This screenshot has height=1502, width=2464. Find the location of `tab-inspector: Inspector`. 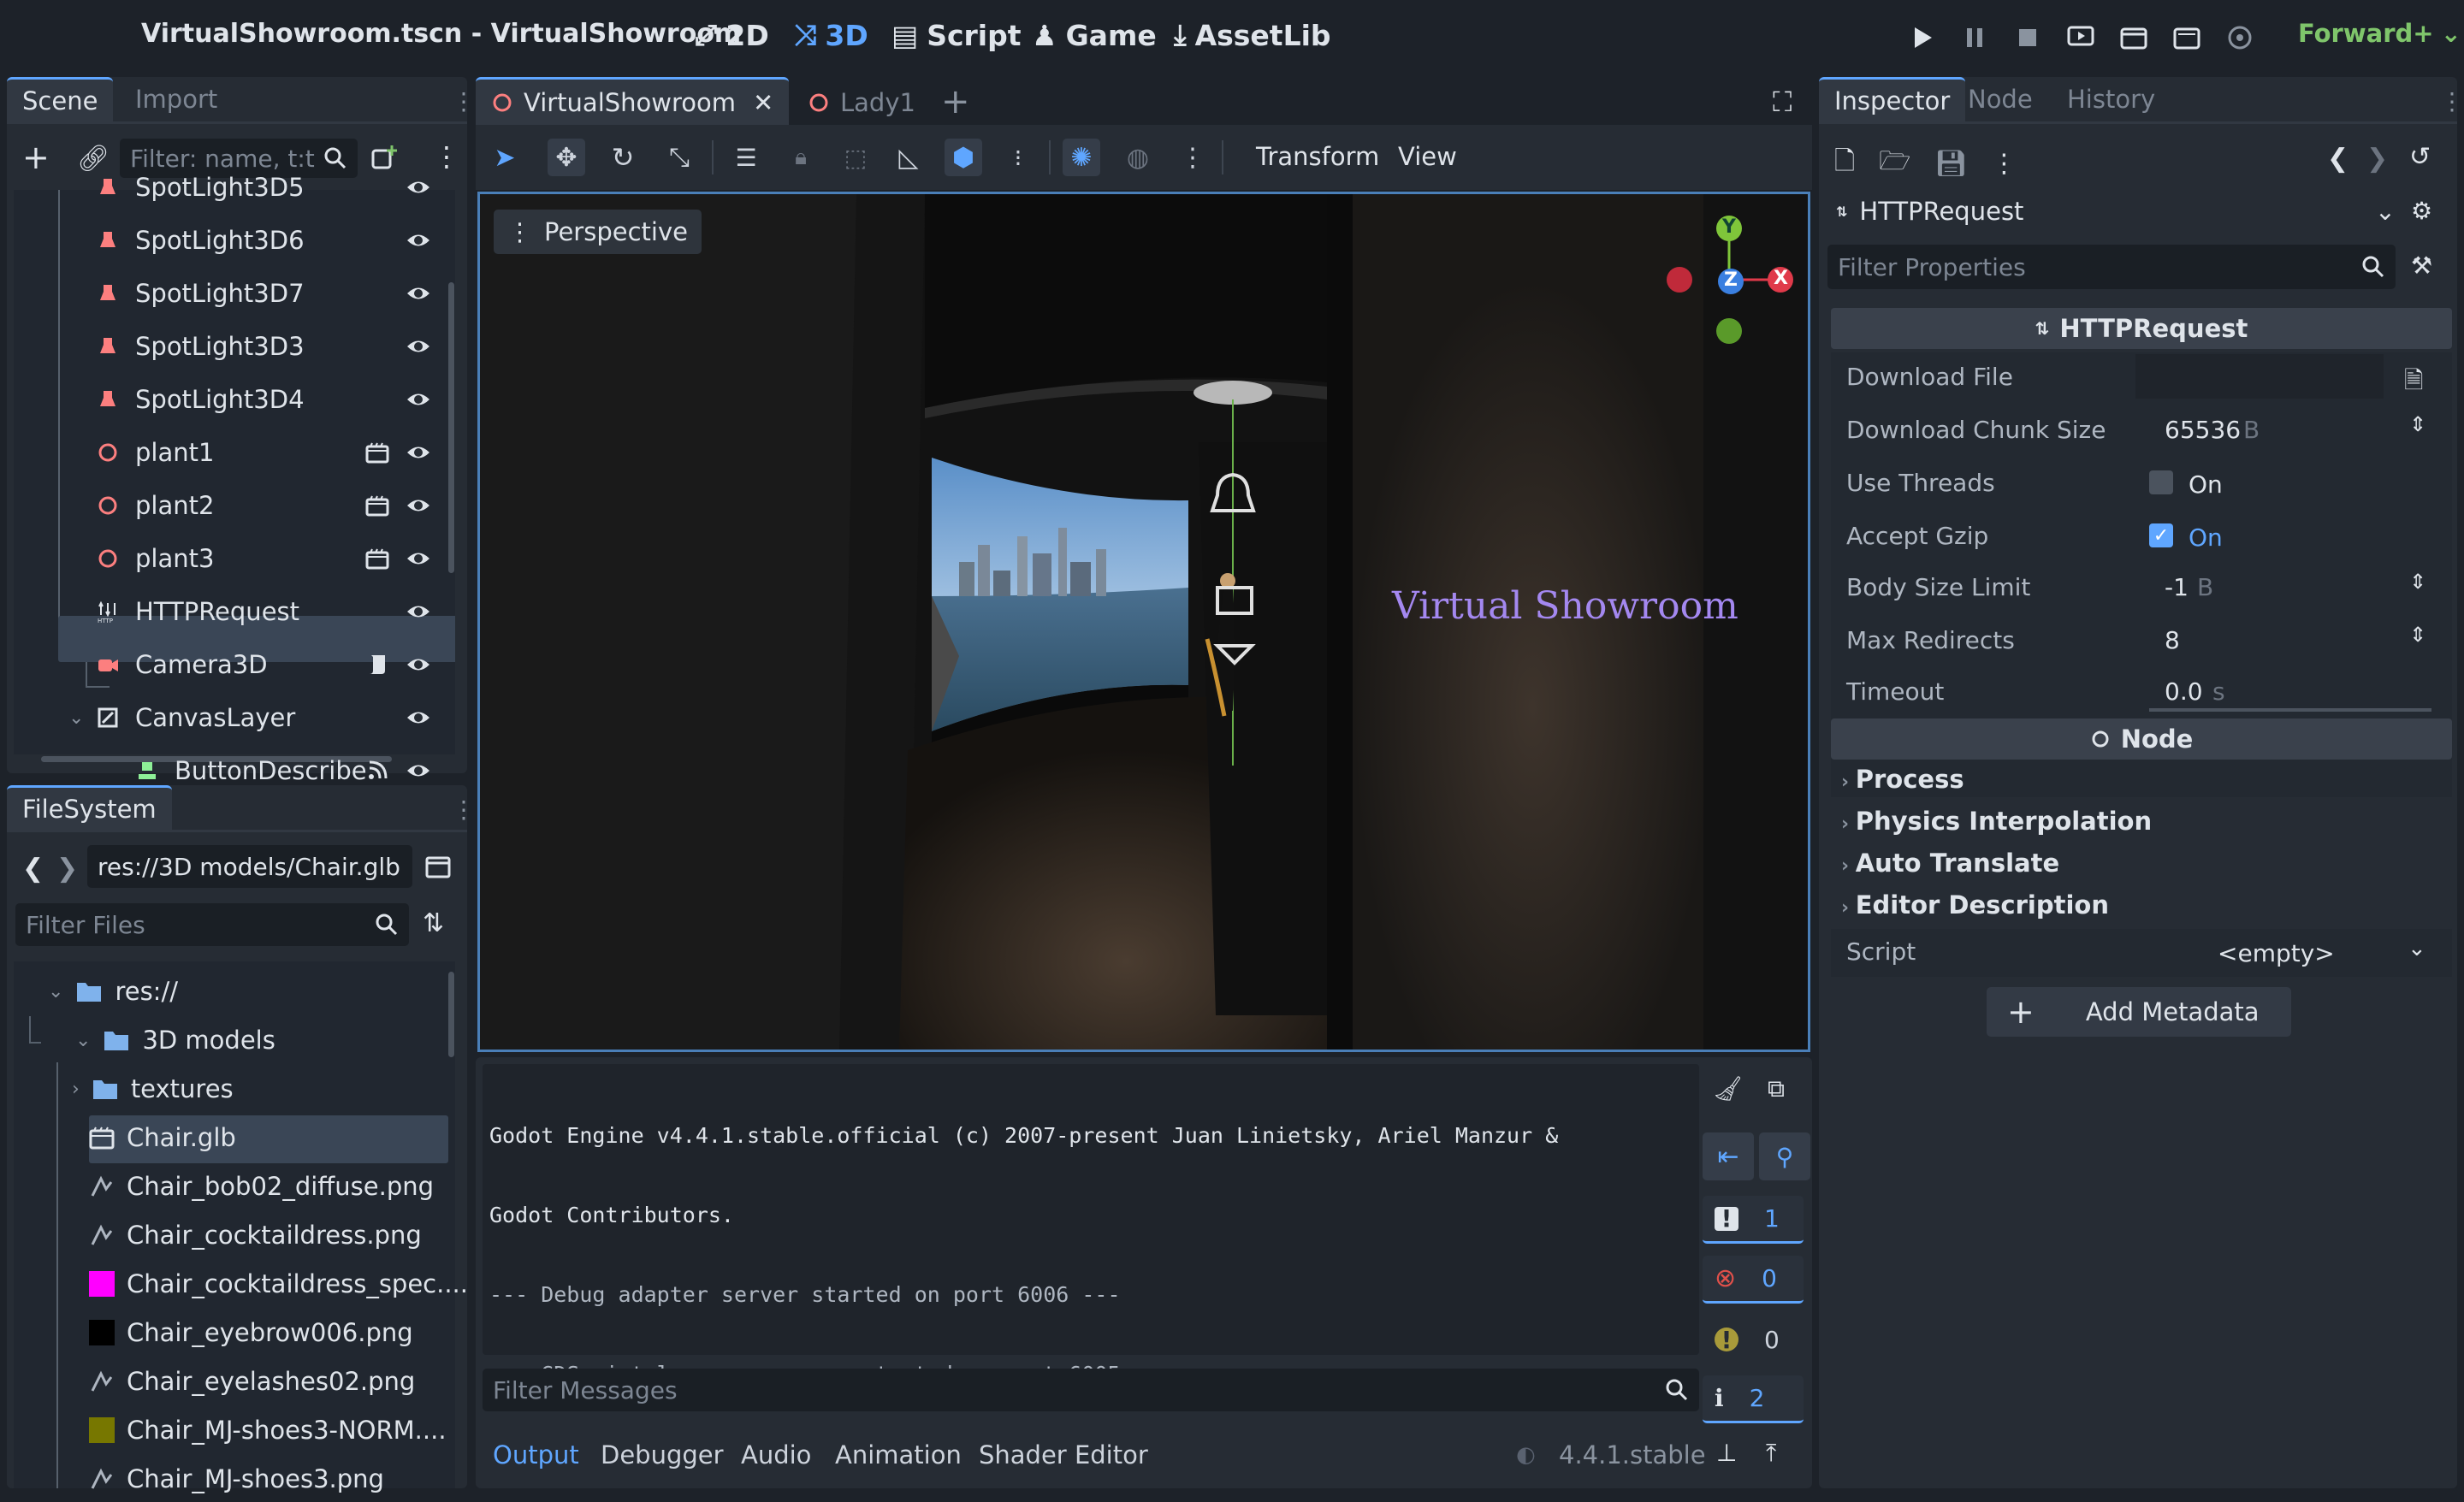

tab-inspector: Inspector is located at coordinates (1892, 99).